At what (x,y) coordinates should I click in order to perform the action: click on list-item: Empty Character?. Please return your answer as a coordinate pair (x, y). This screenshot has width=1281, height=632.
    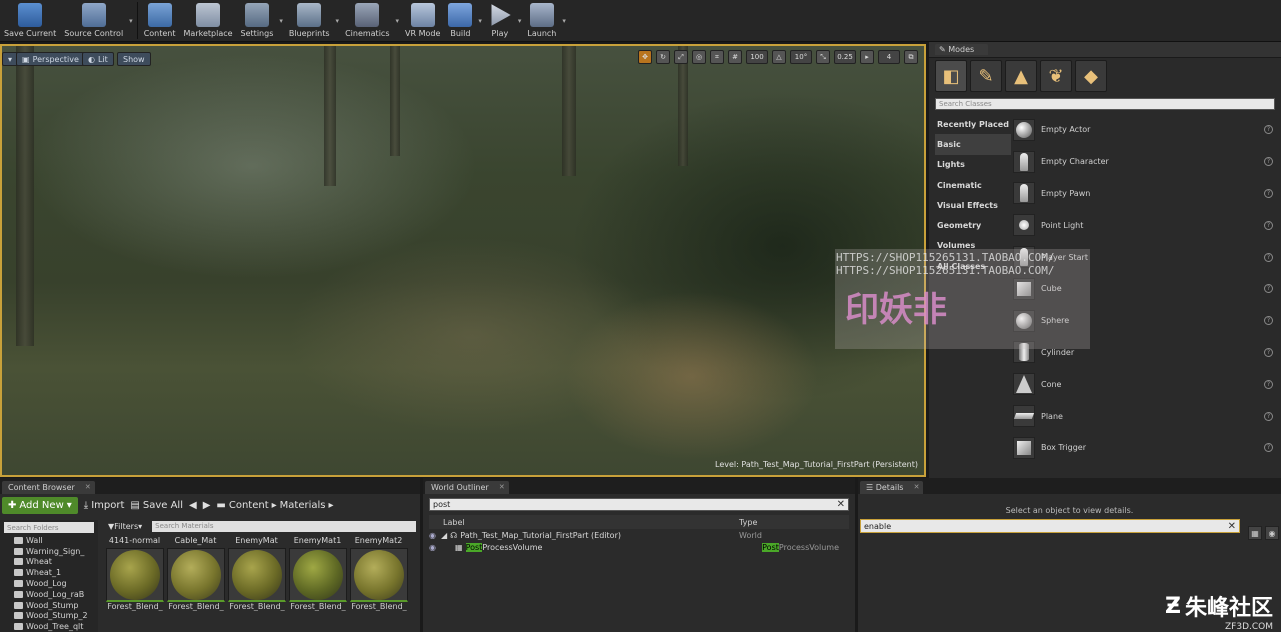
    Looking at the image, I should click on (1145, 162).